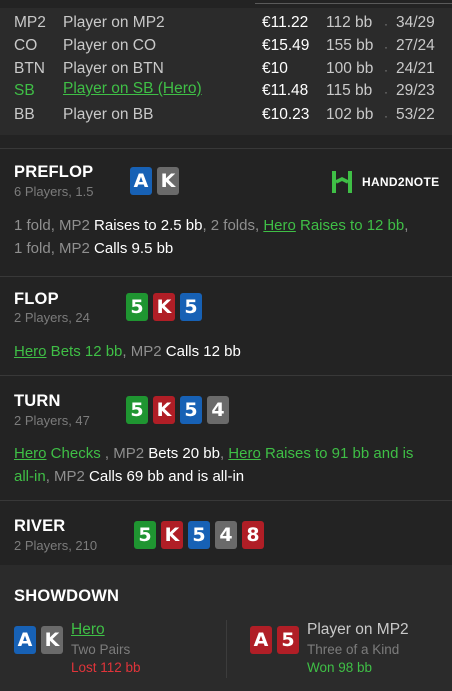  What do you see at coordinates (172, 535) in the screenshot?
I see `board-card: K` at bounding box center [172, 535].